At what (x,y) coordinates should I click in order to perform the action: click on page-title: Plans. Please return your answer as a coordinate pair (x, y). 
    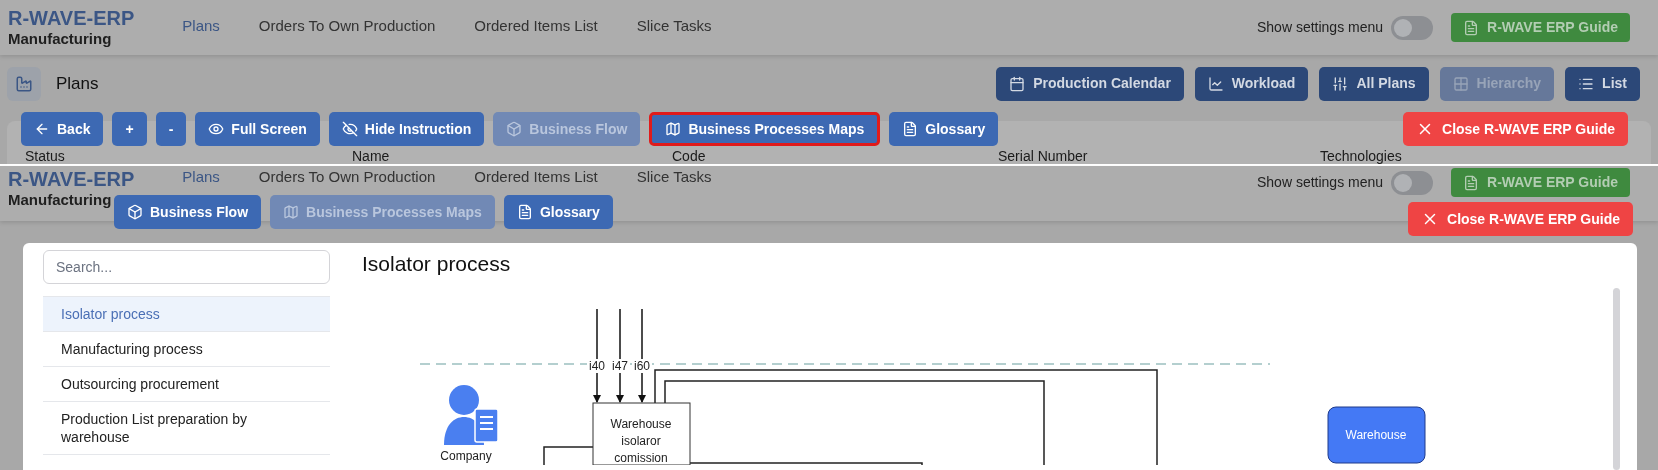
    Looking at the image, I should click on (77, 83).